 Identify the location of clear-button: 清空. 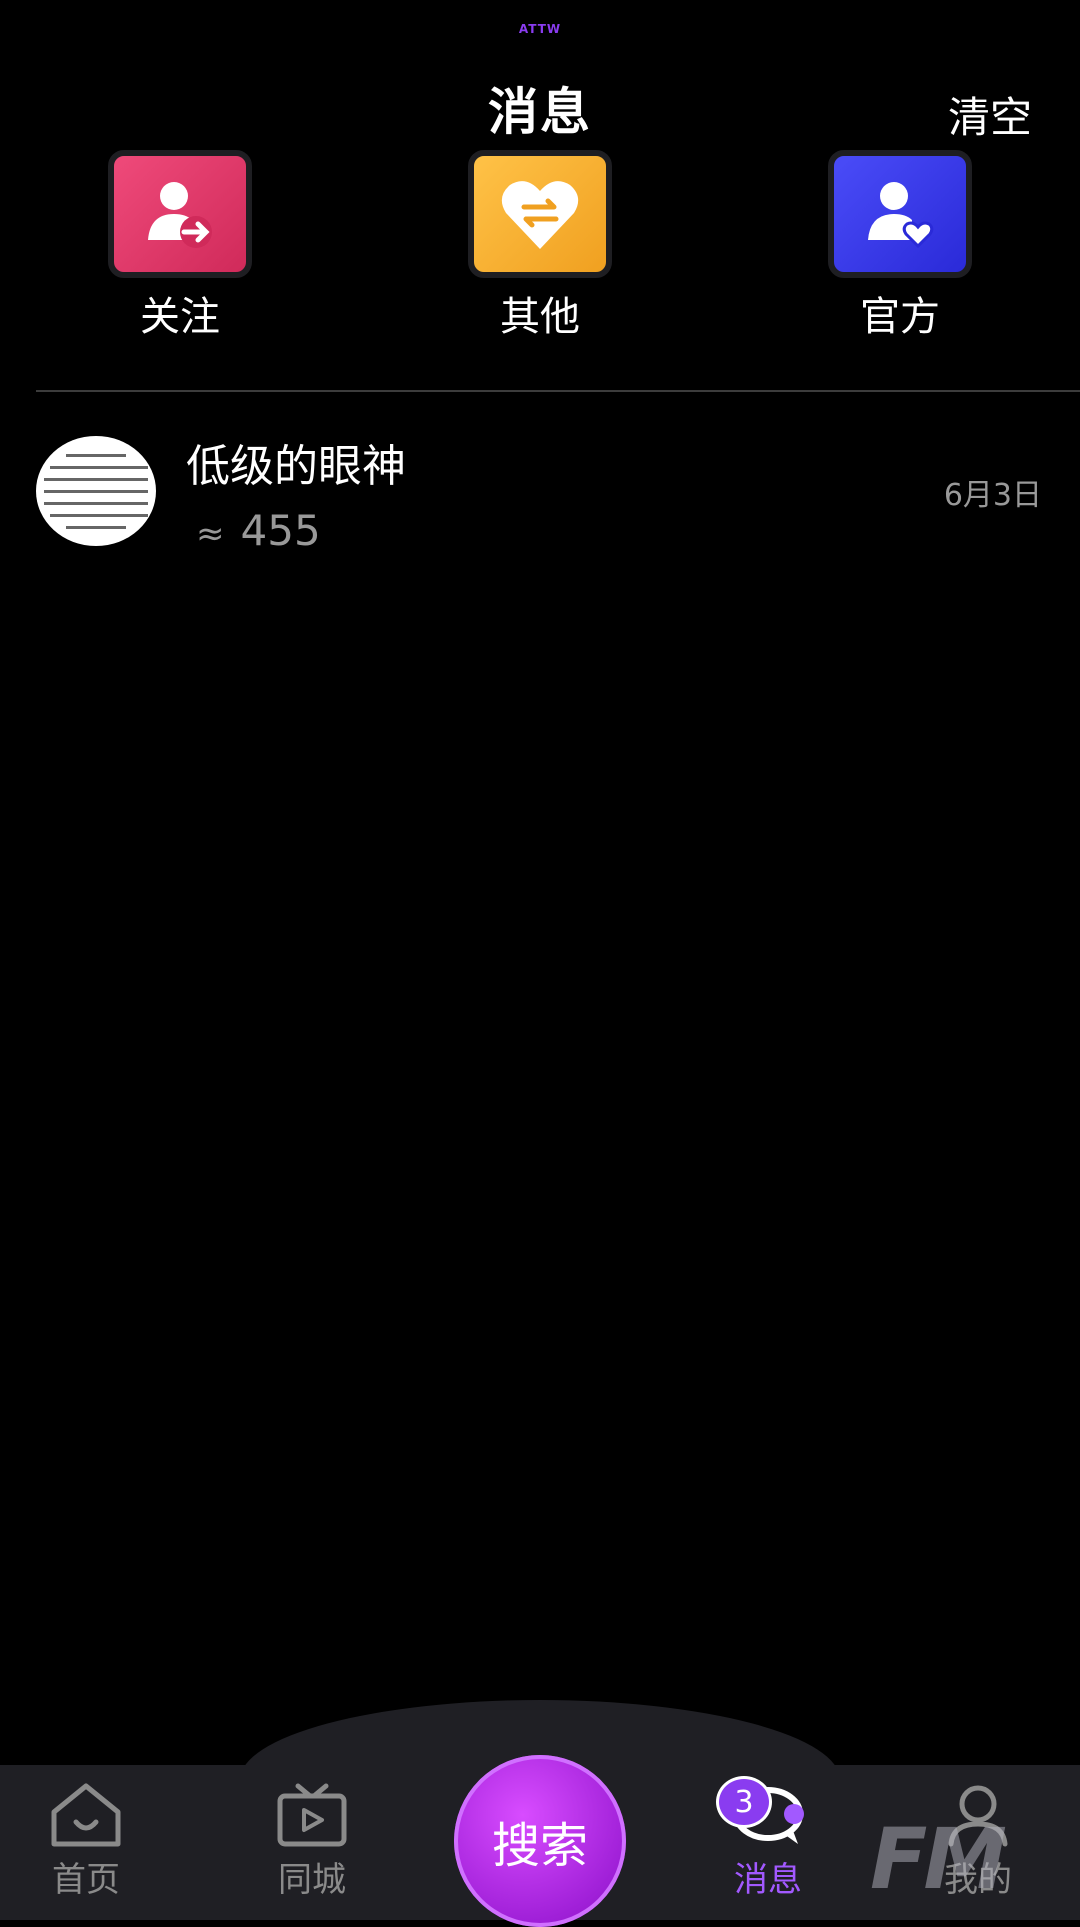
(990, 114).